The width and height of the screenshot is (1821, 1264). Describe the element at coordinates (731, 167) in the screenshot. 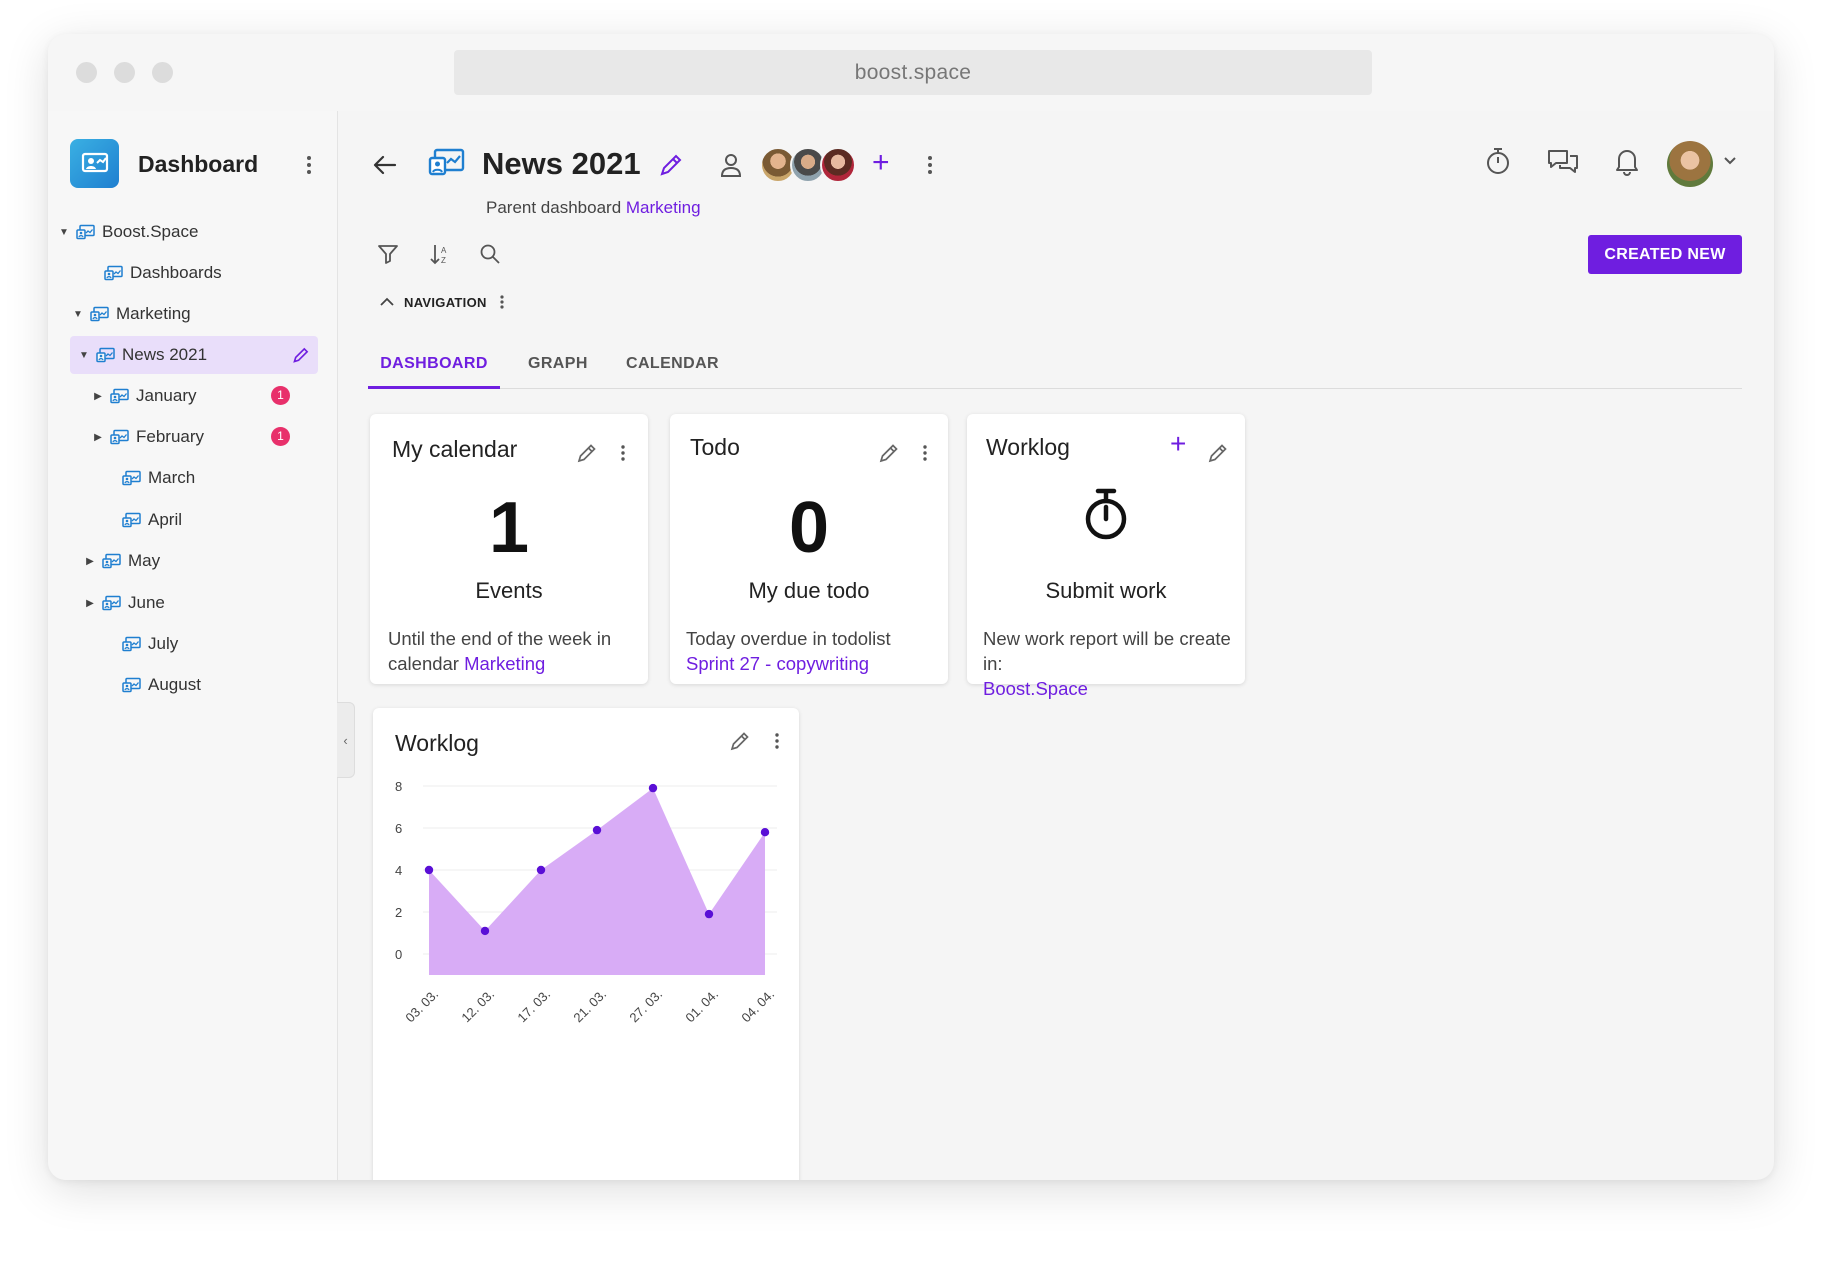

I see `member-person-icon` at that location.